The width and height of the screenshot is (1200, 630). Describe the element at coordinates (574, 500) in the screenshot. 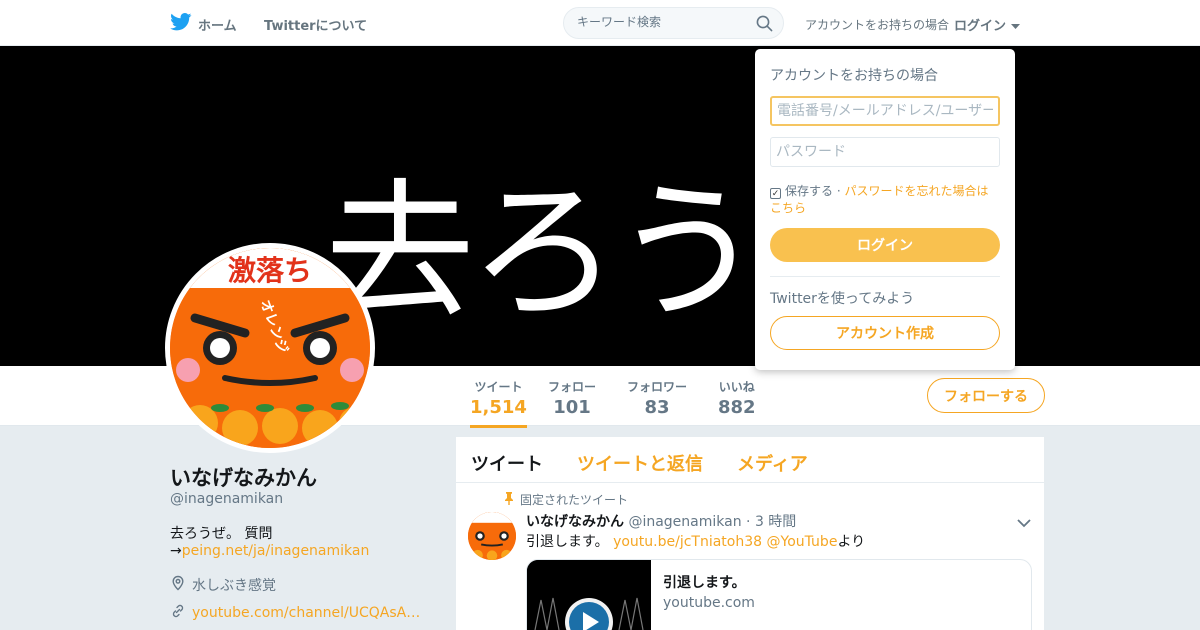

I see `pinned-text: 固定されたツイート` at that location.